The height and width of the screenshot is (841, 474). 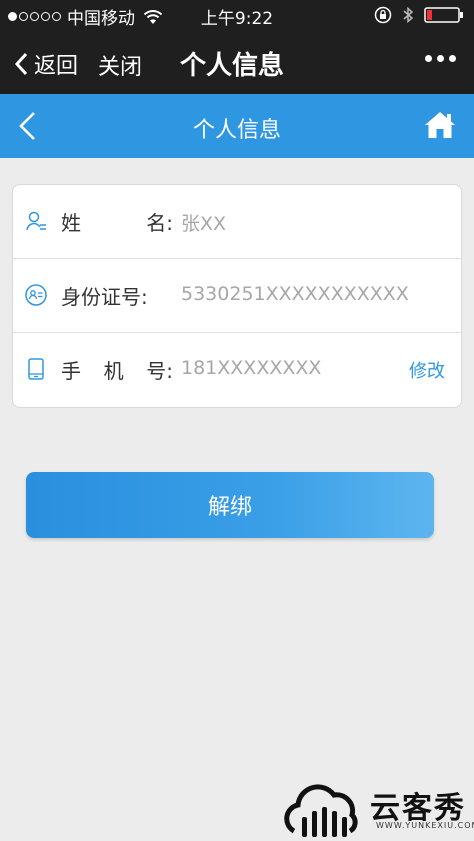 What do you see at coordinates (237, 222) in the screenshot?
I see `name-row: 姓 名: 张XX` at bounding box center [237, 222].